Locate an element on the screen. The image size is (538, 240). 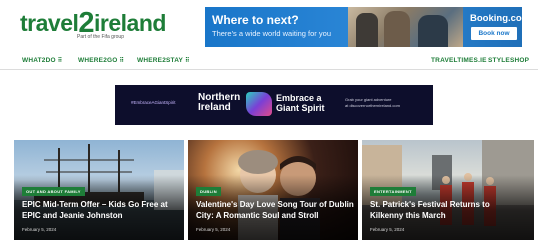
nav-item-where2go: WHERE2GO ⠿ is located at coordinates (101, 60).